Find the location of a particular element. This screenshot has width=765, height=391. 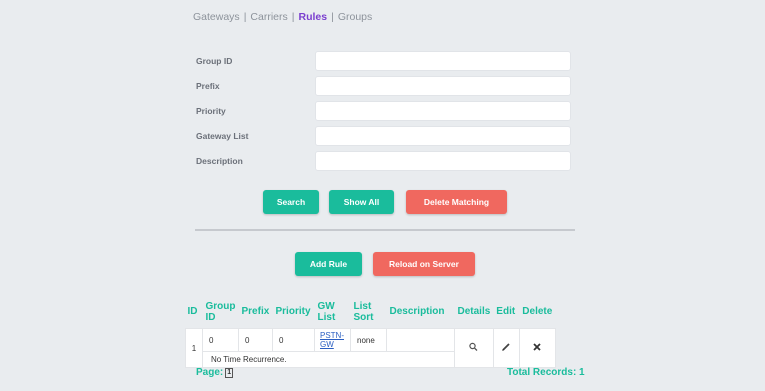

show-all-button: Show All is located at coordinates (361, 202).